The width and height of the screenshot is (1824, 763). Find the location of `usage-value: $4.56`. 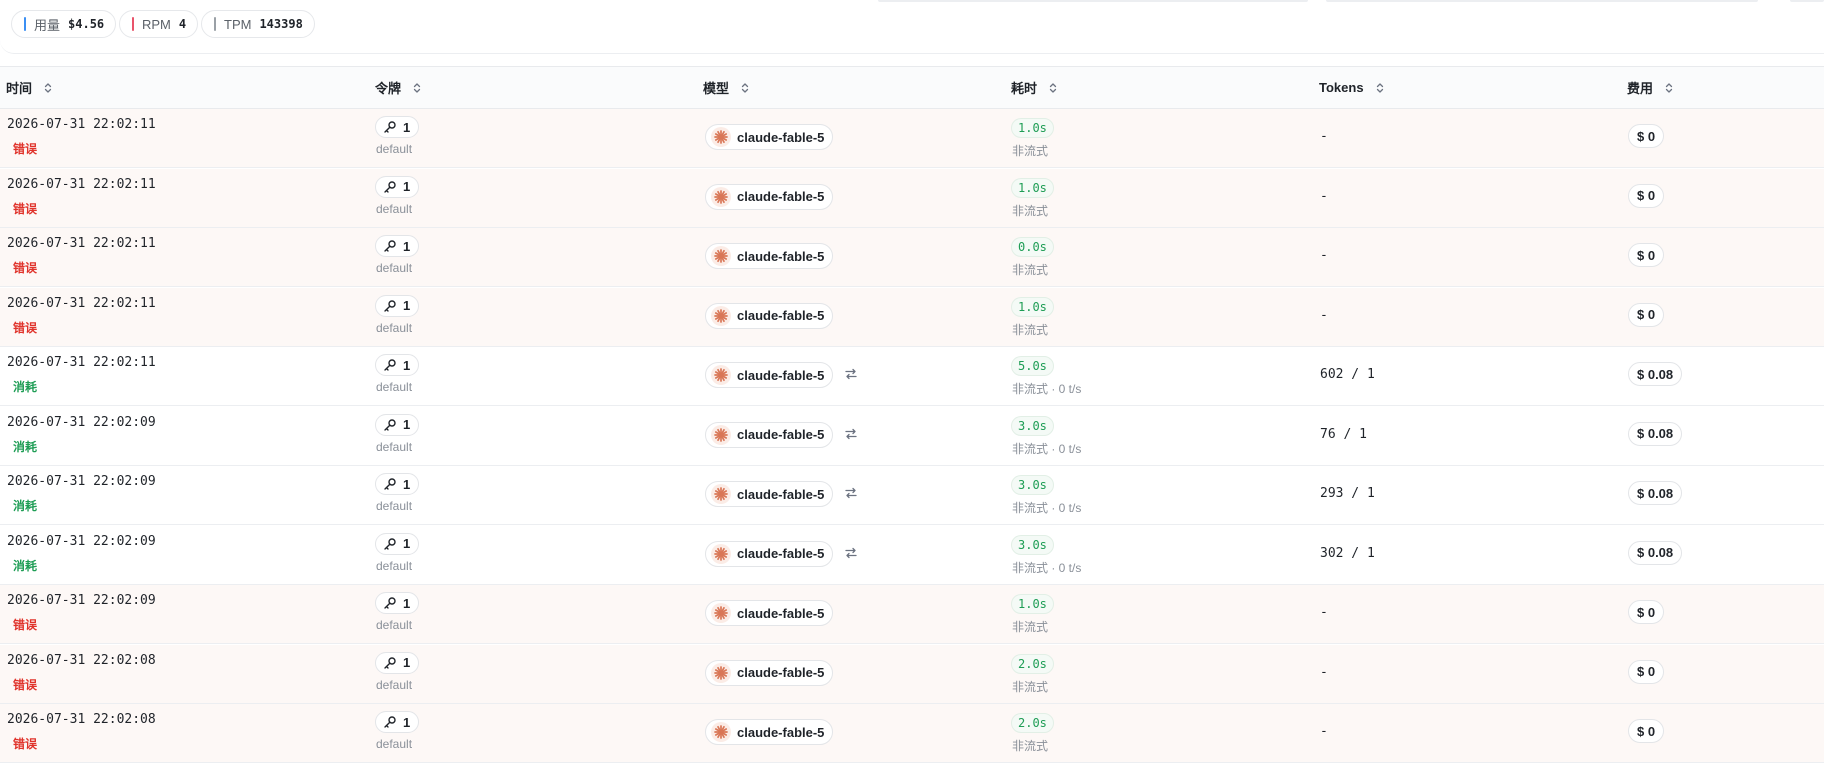

usage-value: $4.56 is located at coordinates (86, 24).